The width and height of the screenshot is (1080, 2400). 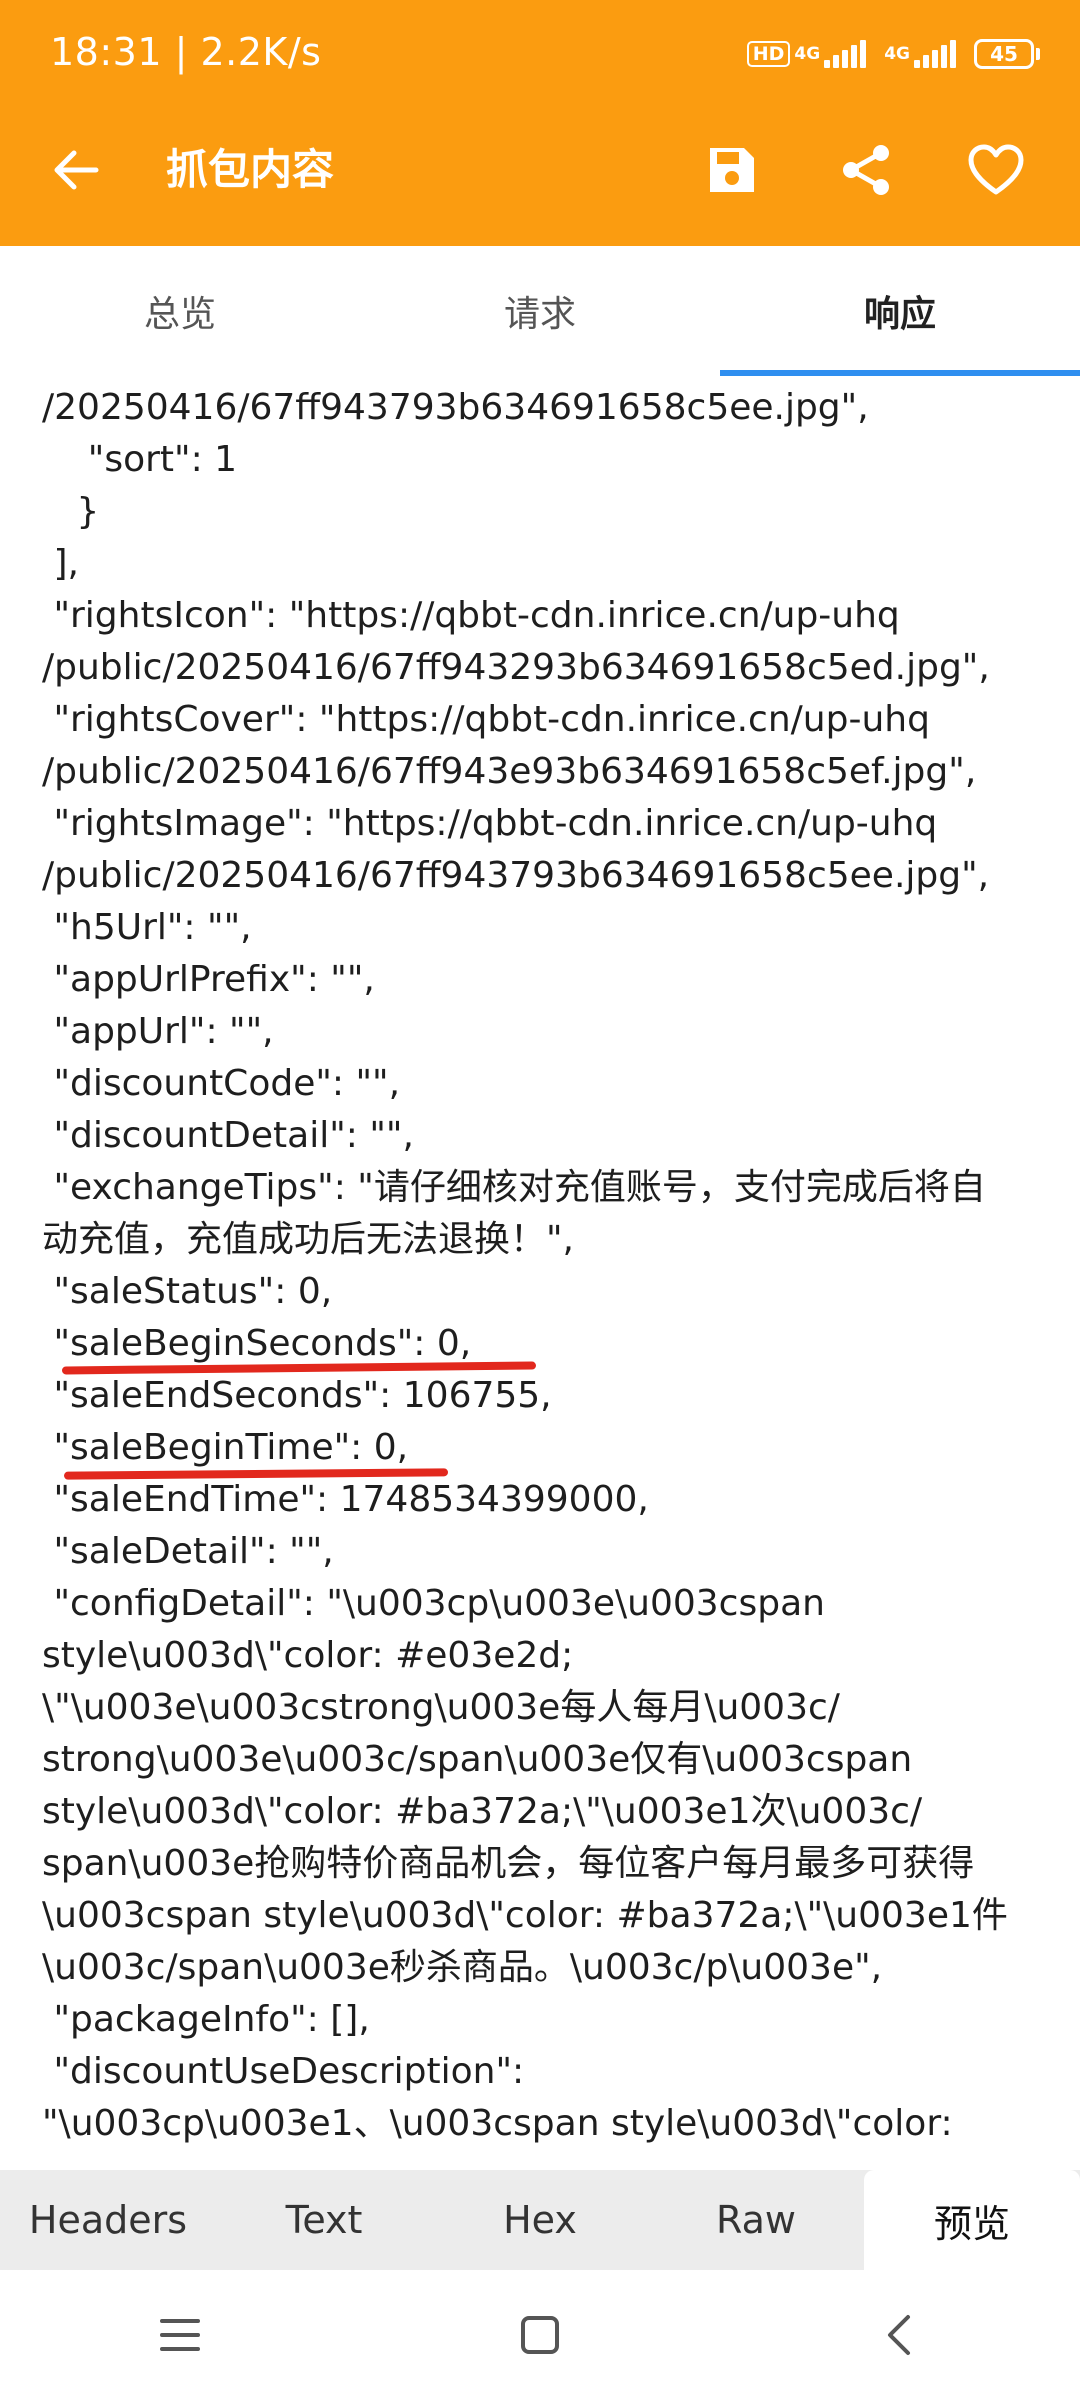 What do you see at coordinates (996, 170) in the screenshot?
I see `heart-icon` at bounding box center [996, 170].